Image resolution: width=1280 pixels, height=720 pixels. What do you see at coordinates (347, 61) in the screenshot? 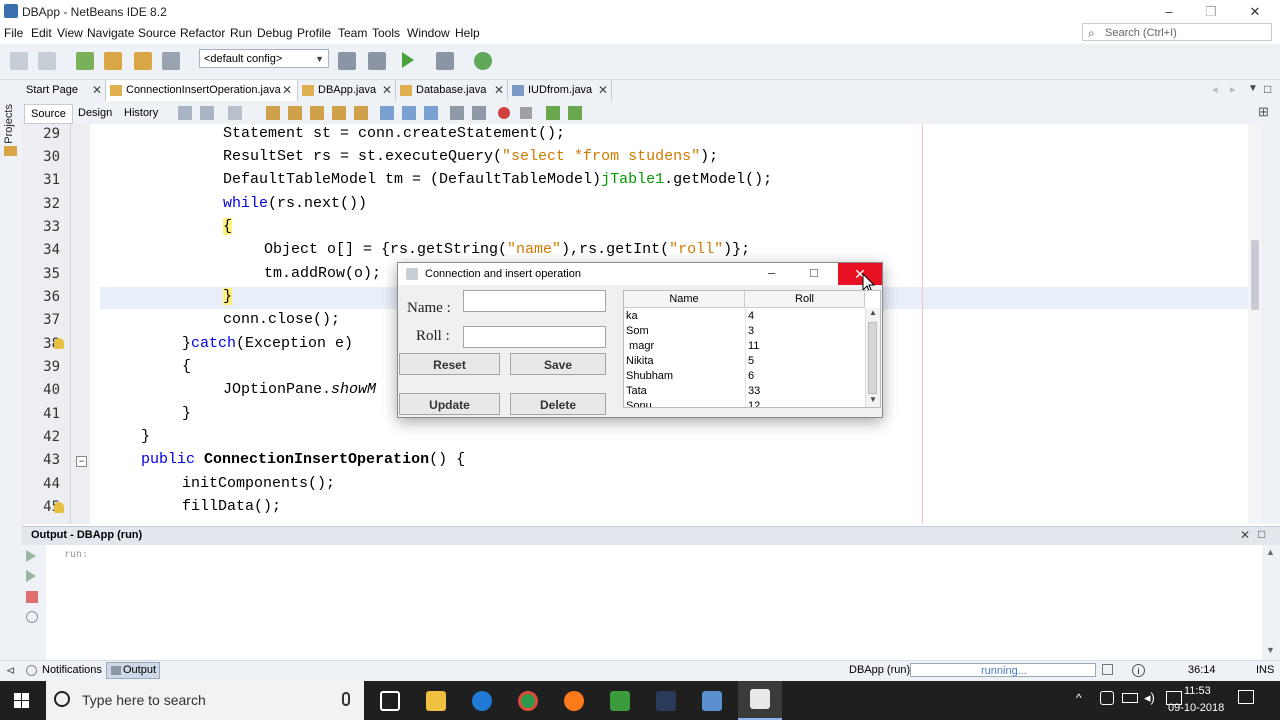
I see `build-icon` at bounding box center [347, 61].